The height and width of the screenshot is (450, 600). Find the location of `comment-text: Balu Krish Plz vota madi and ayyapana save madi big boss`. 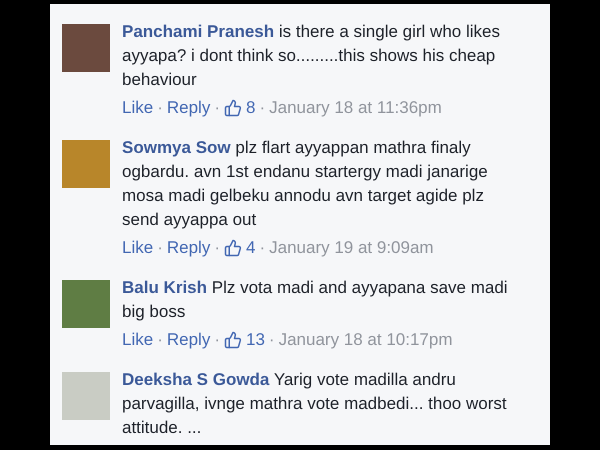

comment-text: Balu Krish Plz vota madi and ayyapana save madi big boss is located at coordinates (315, 300).